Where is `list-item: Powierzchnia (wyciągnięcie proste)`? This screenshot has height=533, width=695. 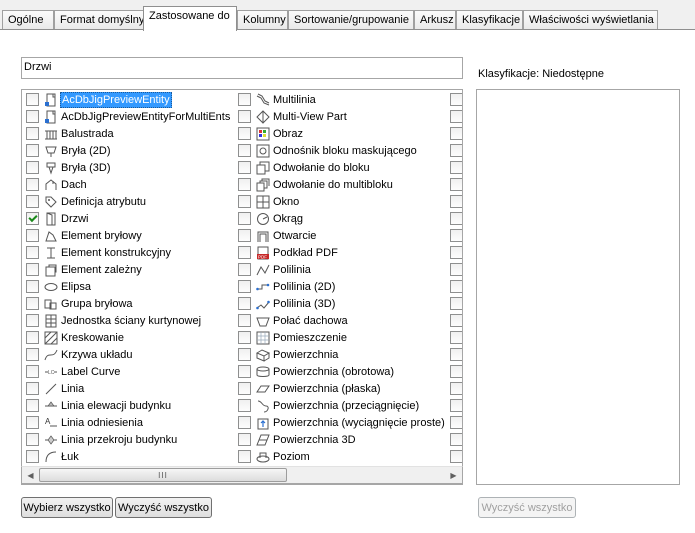 list-item: Powierzchnia (wyciągnięcie proste) is located at coordinates (341, 422).